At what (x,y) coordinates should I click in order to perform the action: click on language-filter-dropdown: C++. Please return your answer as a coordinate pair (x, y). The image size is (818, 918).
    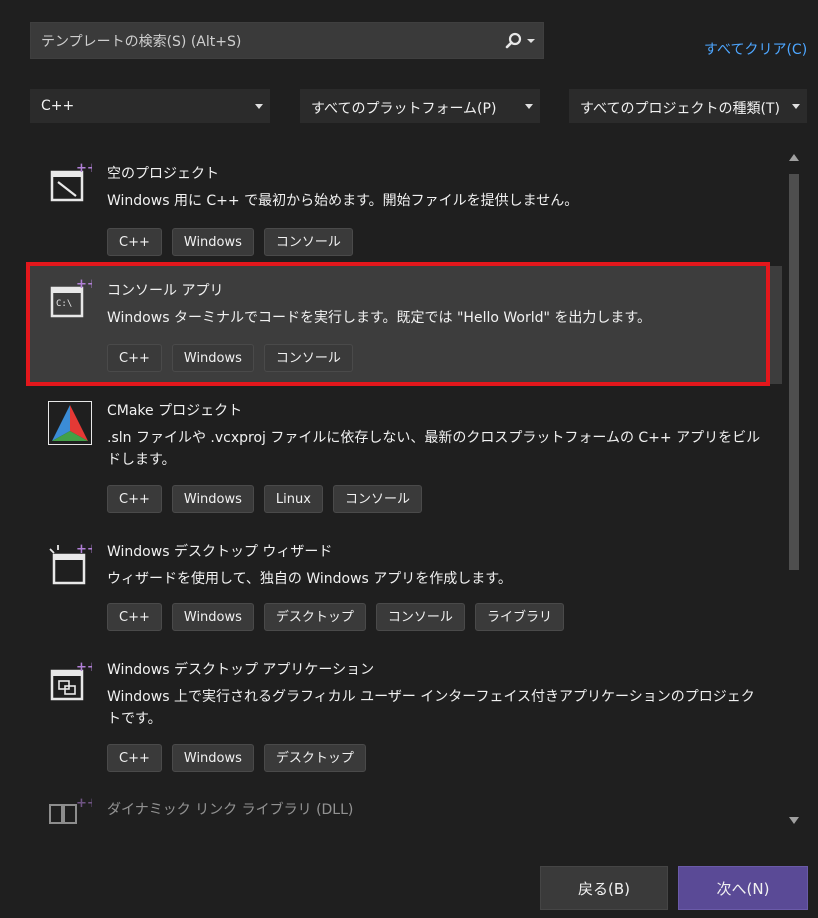
    Looking at the image, I should click on (150, 106).